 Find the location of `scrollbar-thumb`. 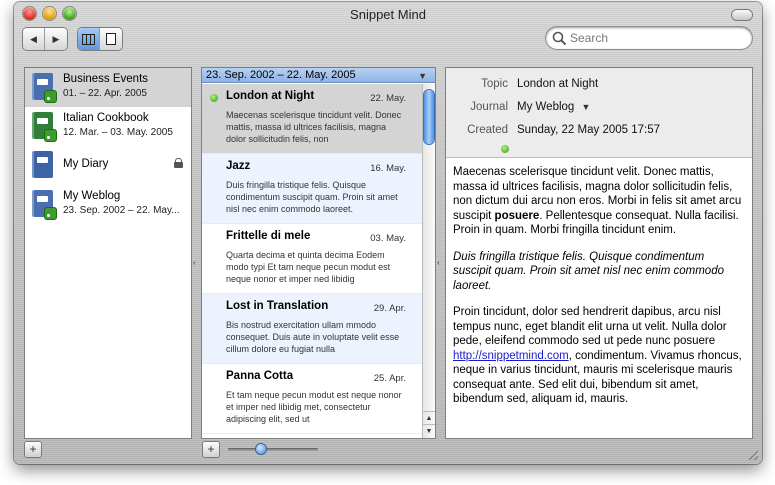

scrollbar-thumb is located at coordinates (429, 117).